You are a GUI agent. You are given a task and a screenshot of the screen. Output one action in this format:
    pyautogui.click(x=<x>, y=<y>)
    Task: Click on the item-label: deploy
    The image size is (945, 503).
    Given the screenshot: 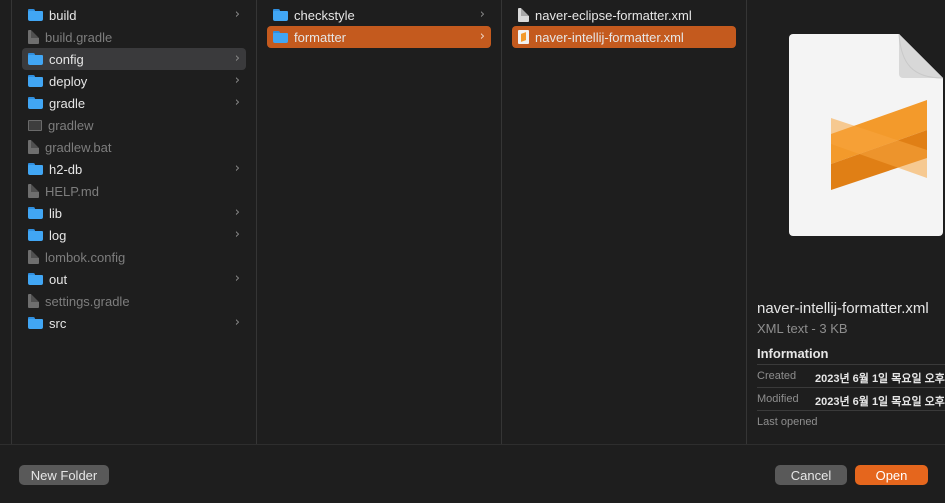 What is the action you would take?
    pyautogui.click(x=68, y=81)
    